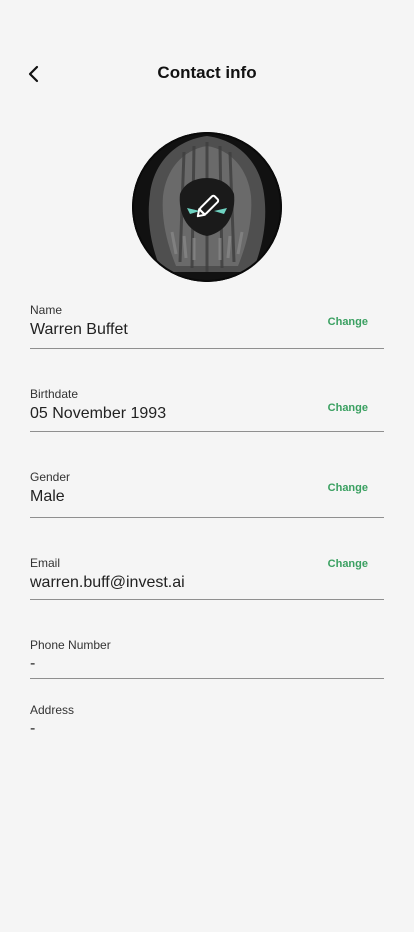  What do you see at coordinates (207, 326) in the screenshot?
I see `name-field: Name Warren Buffet Change` at bounding box center [207, 326].